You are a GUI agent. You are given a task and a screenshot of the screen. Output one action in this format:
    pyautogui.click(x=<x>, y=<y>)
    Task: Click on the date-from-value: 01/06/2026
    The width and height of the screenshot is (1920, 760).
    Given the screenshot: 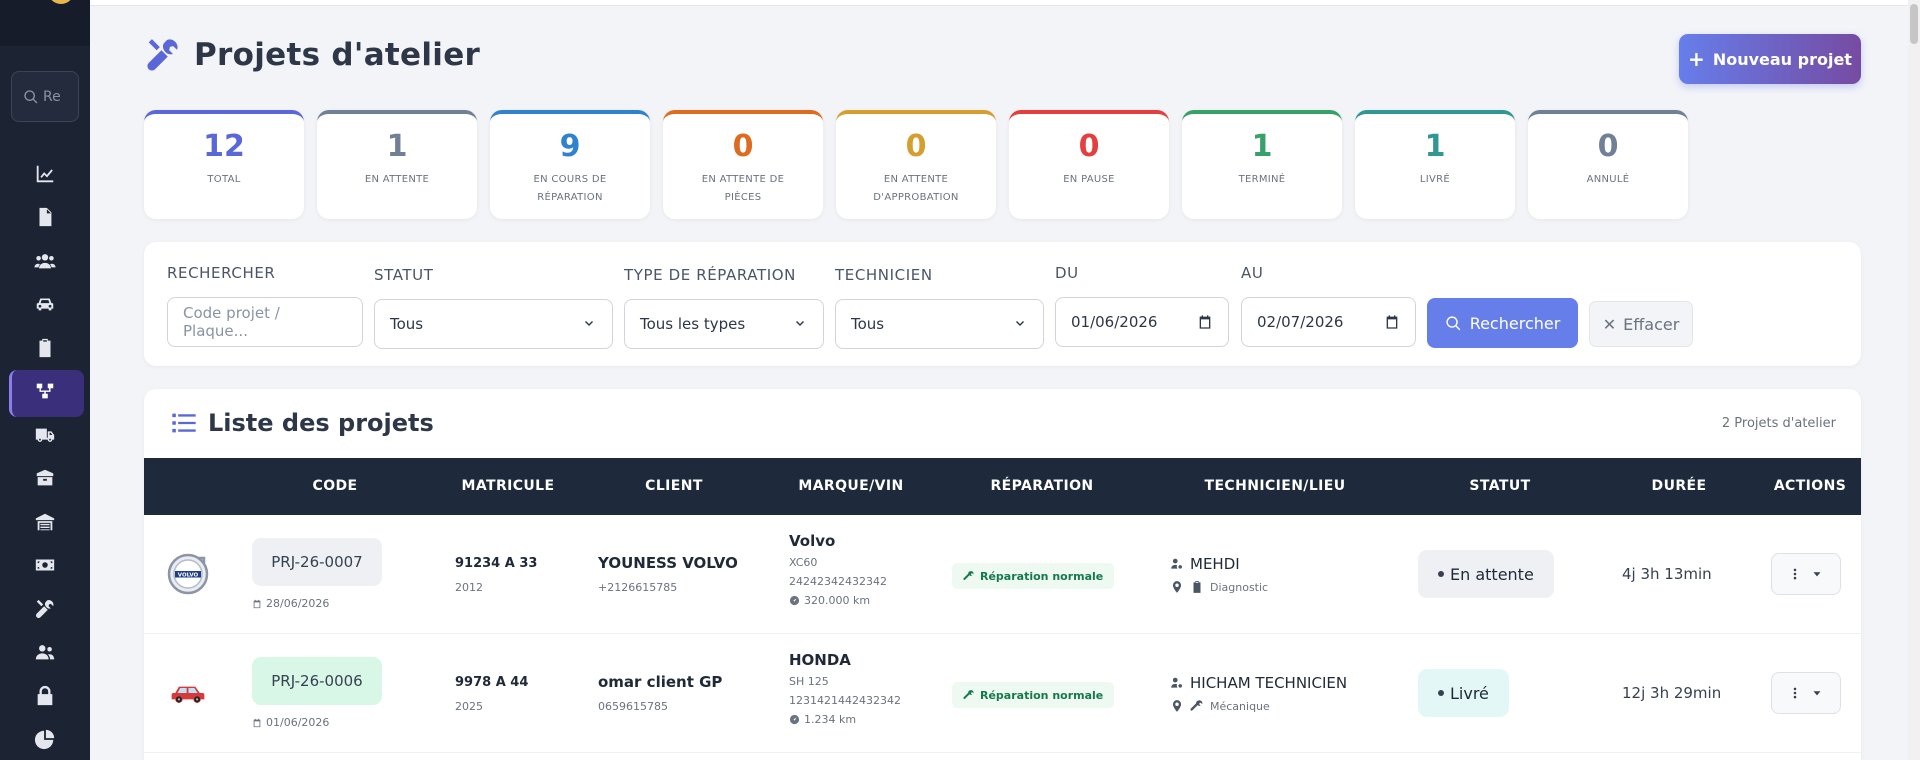 What is the action you would take?
    pyautogui.click(x=1114, y=322)
    